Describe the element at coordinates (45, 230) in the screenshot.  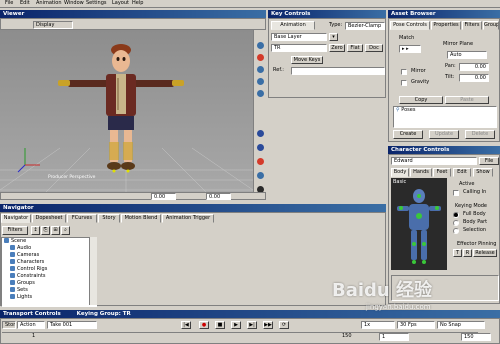
I see `nav-tool-2: ⎘` at that location.